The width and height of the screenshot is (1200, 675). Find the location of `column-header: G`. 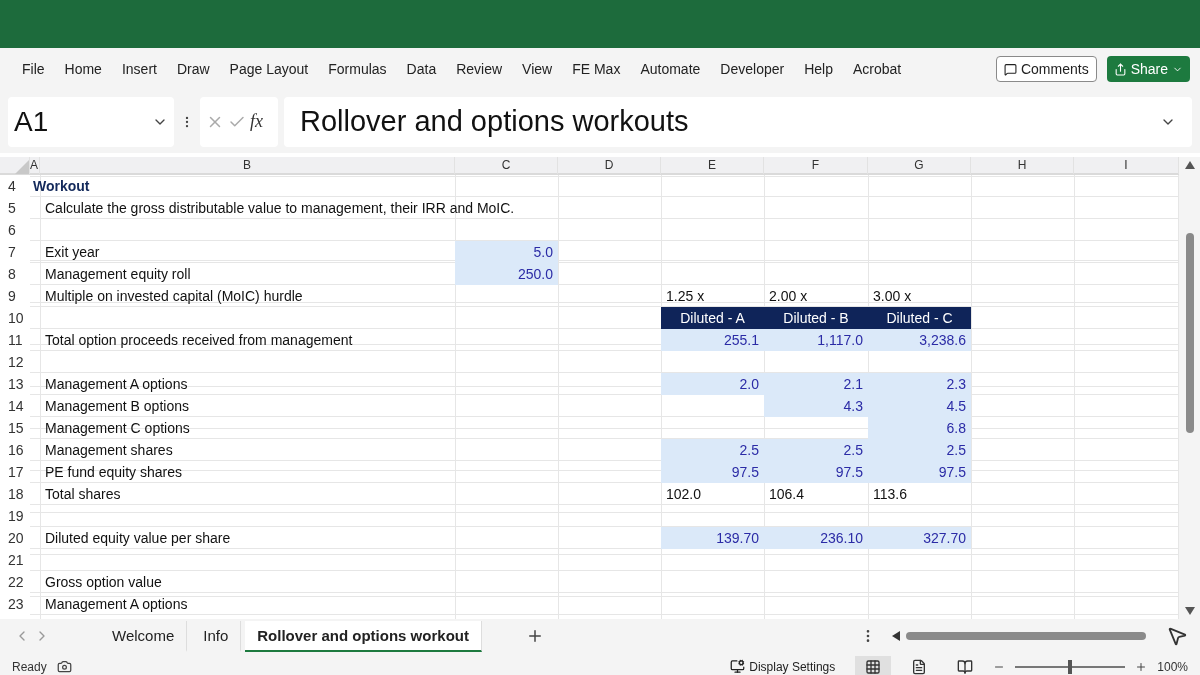

column-header: G is located at coordinates (919, 165).